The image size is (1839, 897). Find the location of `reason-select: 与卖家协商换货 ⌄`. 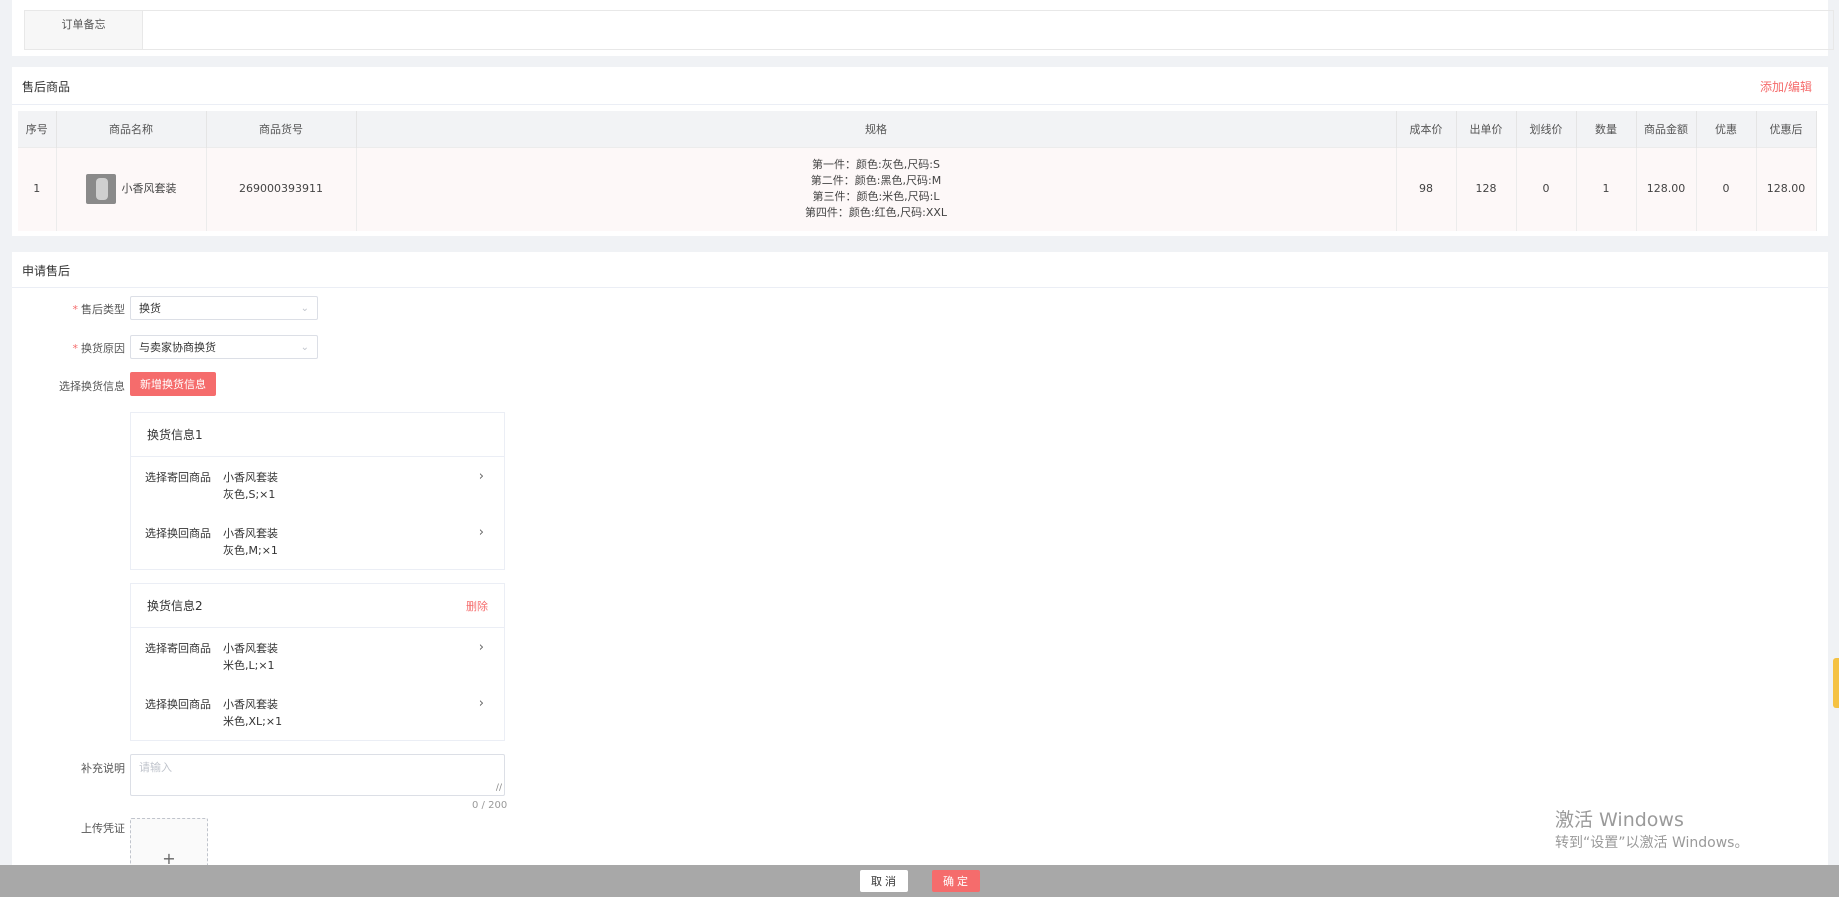

reason-select: 与卖家协商换货 ⌄ is located at coordinates (224, 347).